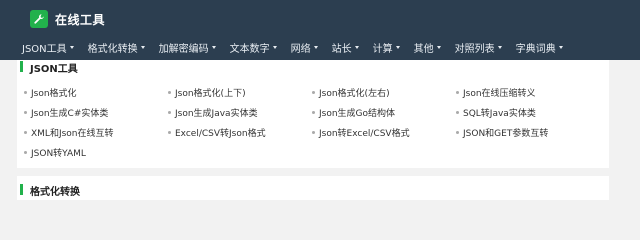  I want to click on tool-link-json-to-java: Json生成Java实体类, so click(240, 112).